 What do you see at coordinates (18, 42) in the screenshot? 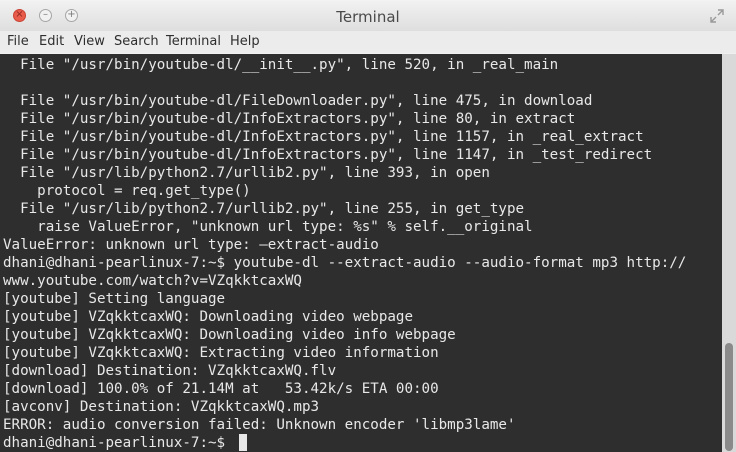
I see `menu-file: File` at bounding box center [18, 42].